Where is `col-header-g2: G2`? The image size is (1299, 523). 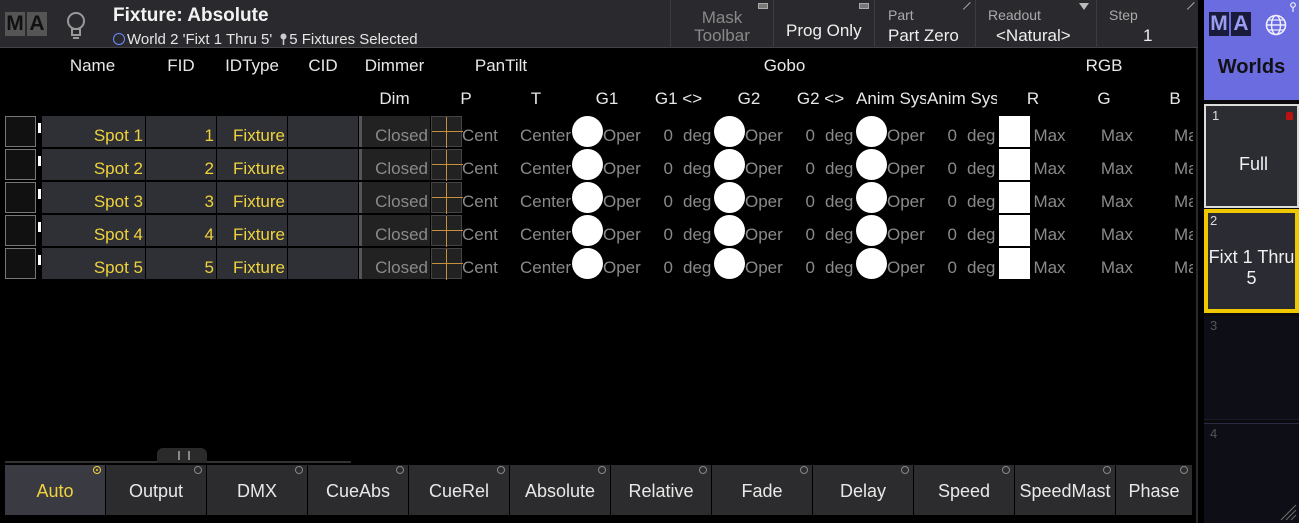 col-header-g2: G2 is located at coordinates (749, 98).